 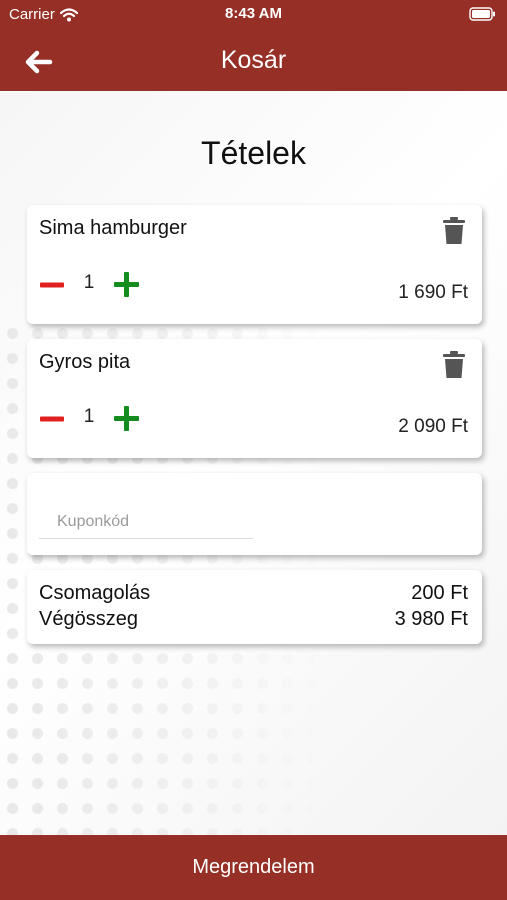 What do you see at coordinates (431, 619) in the screenshot?
I see `total-value: 3 980 Ft` at bounding box center [431, 619].